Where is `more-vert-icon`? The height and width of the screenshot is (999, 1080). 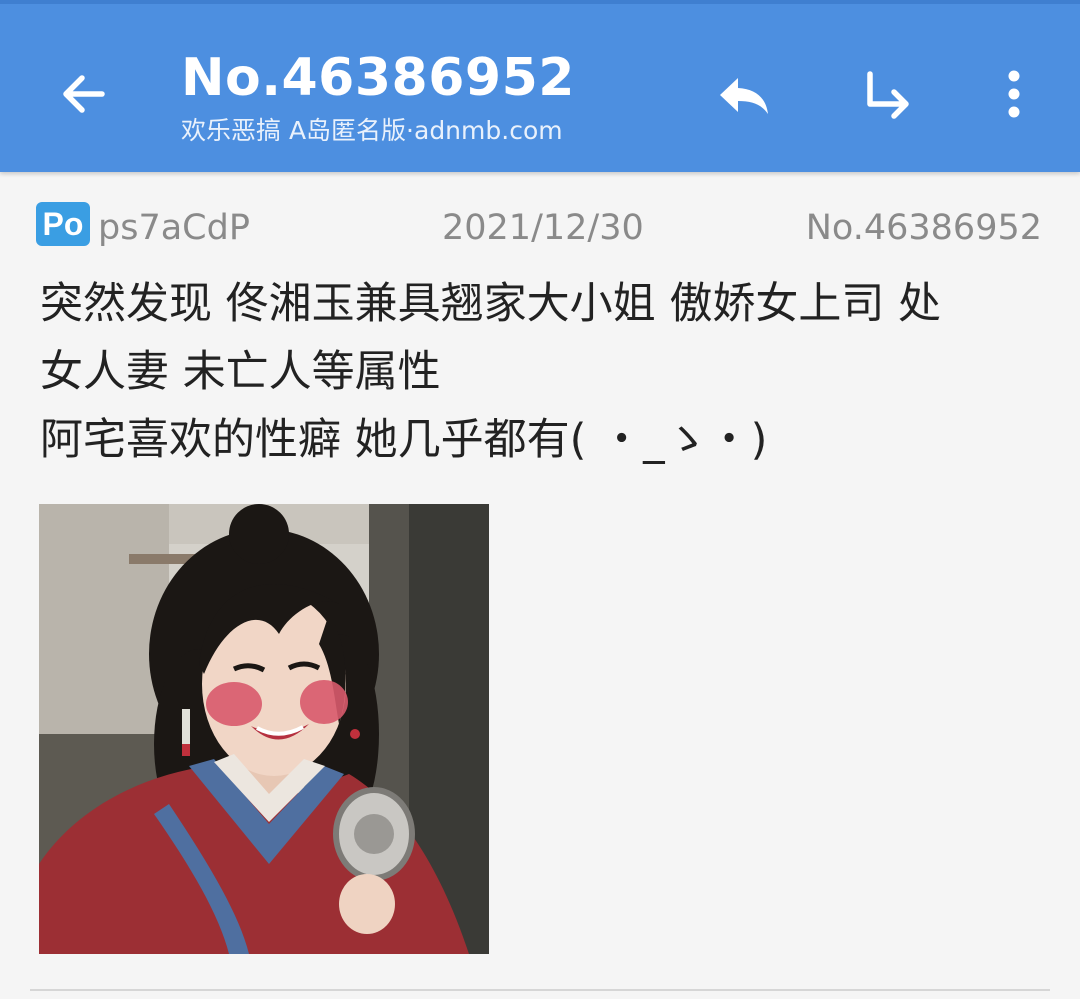
more-vert-icon is located at coordinates (1014, 94).